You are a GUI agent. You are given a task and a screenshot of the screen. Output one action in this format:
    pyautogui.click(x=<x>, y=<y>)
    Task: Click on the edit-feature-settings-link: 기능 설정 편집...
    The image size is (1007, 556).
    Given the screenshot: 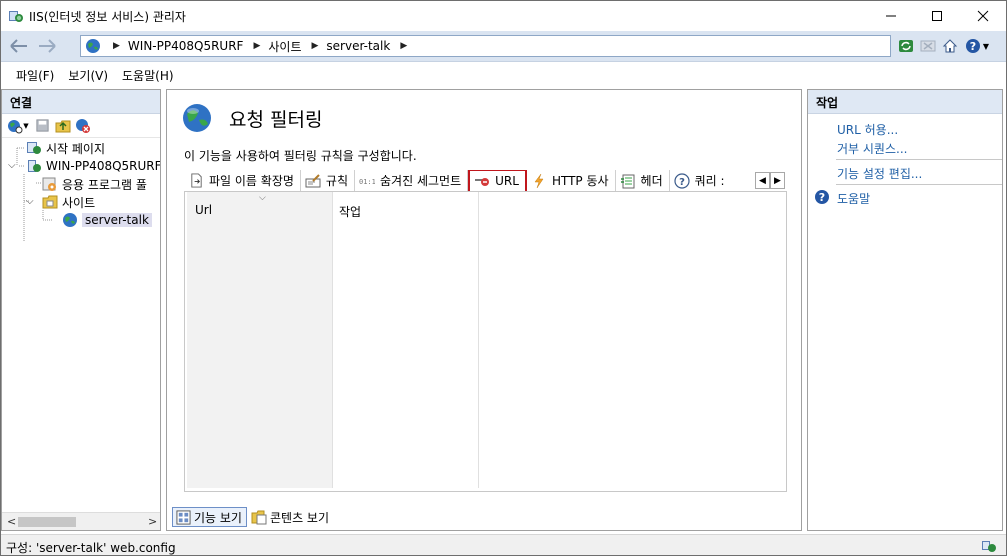 What is the action you would take?
    pyautogui.click(x=879, y=173)
    